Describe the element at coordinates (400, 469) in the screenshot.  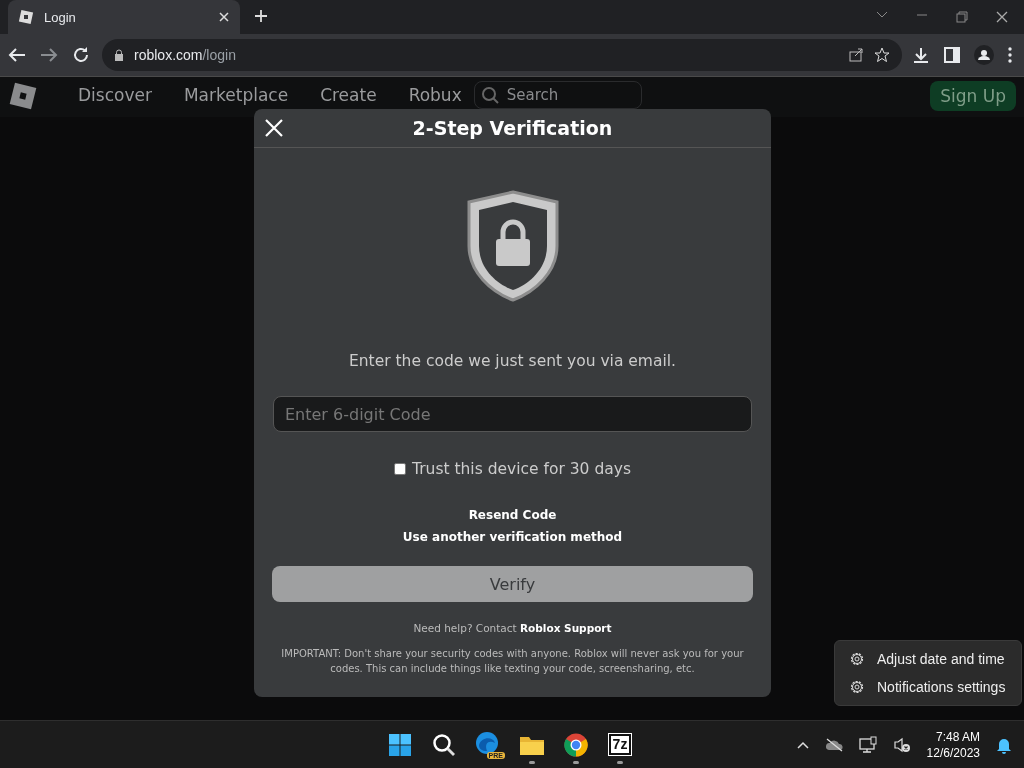
I see `trust-checkbox` at that location.